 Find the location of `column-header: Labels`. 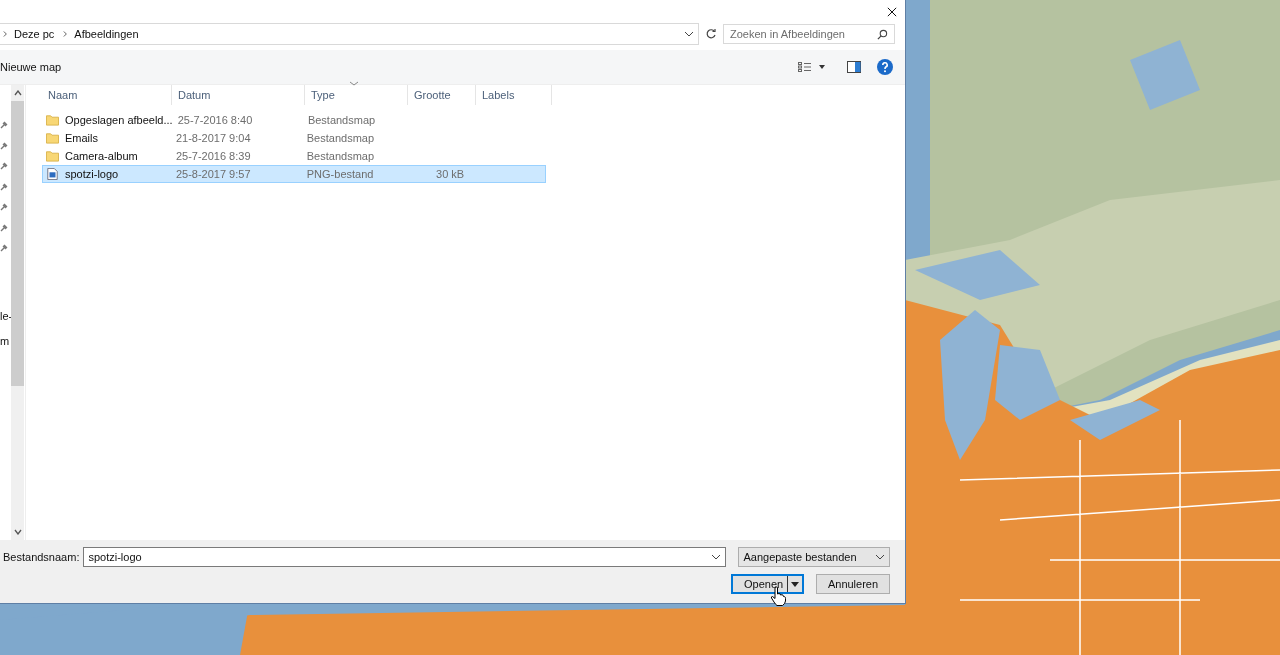

column-header: Labels is located at coordinates (514, 95).